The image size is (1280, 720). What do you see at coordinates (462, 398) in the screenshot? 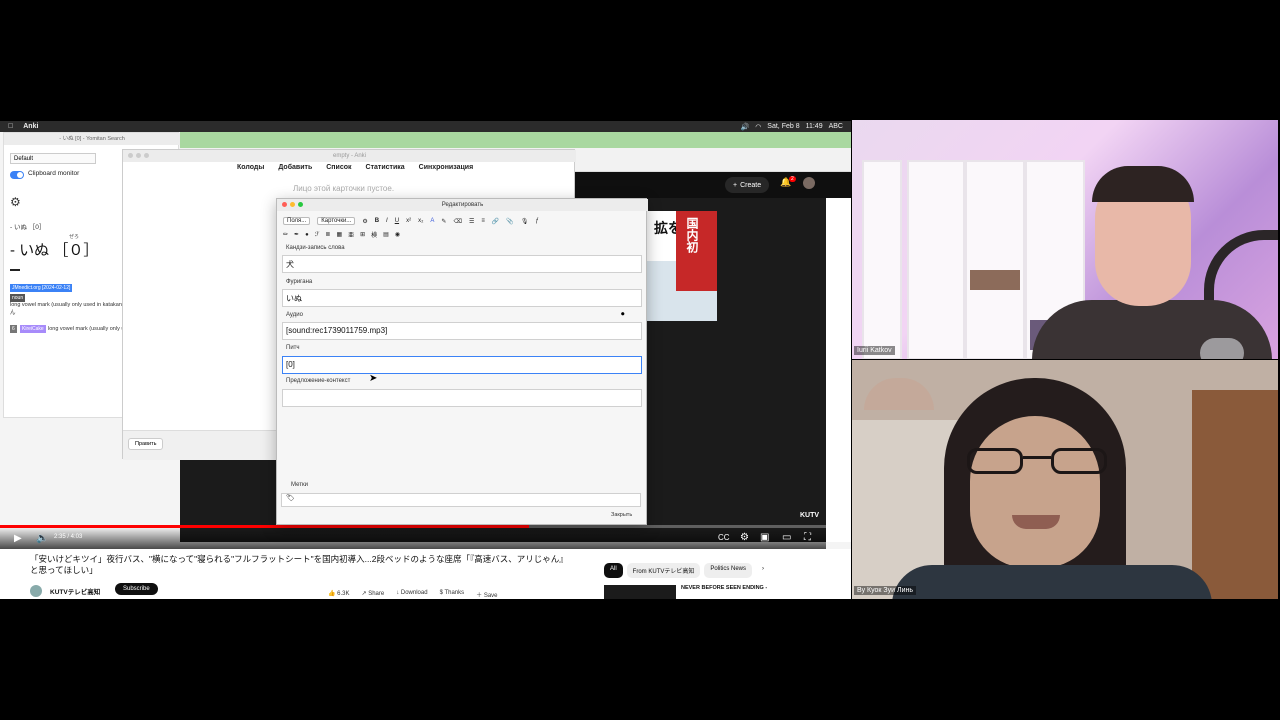
I see `field-sentence` at bounding box center [462, 398].